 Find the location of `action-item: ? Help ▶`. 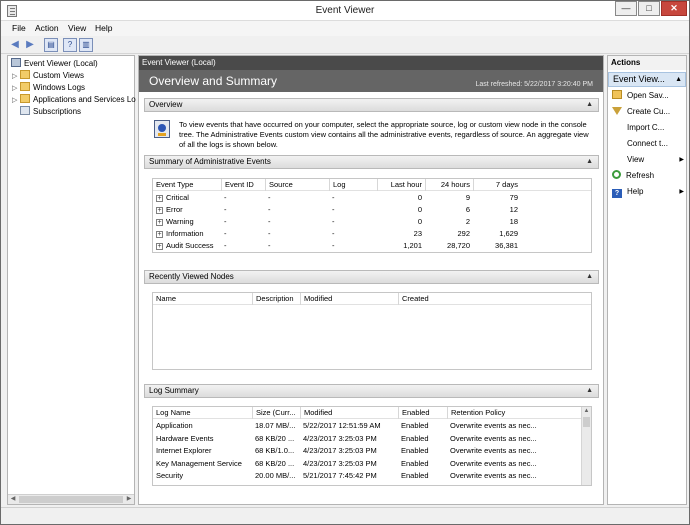

action-item: ? Help ▶ is located at coordinates (649, 192).